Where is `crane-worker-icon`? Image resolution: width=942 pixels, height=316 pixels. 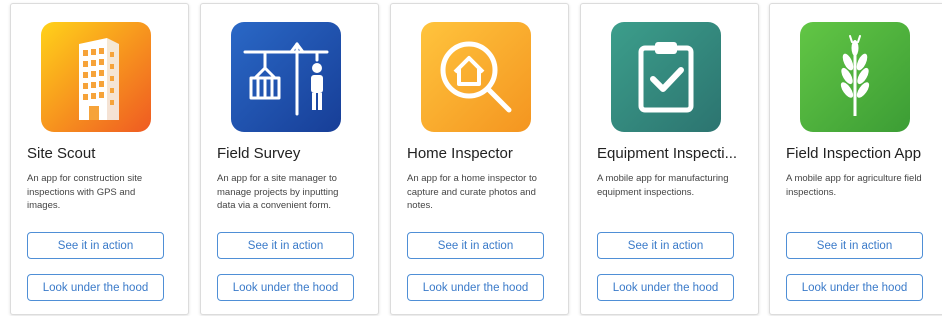
crane-worker-icon is located at coordinates (286, 77).